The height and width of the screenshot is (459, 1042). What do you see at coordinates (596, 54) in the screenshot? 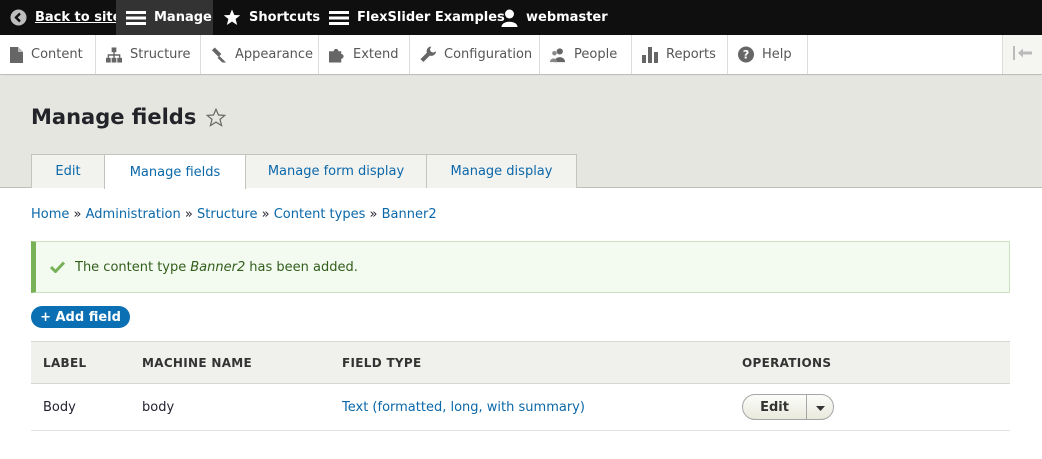
I see `menu-item-label: People` at bounding box center [596, 54].